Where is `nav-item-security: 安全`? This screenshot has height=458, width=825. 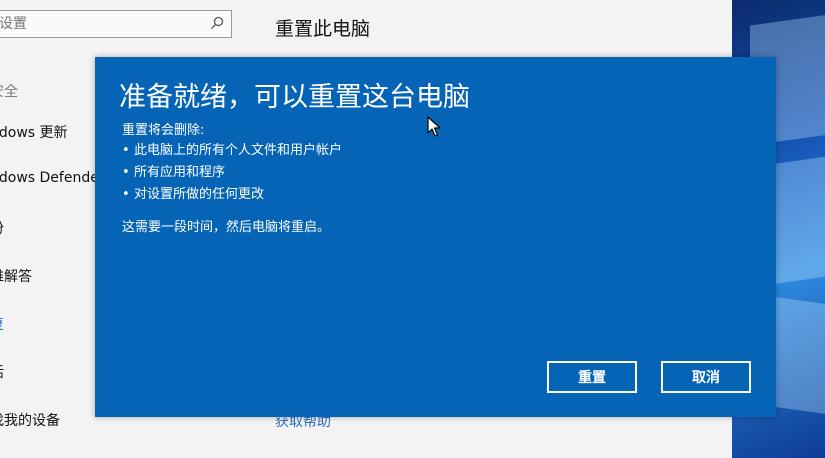 nav-item-security: 安全 is located at coordinates (9, 91).